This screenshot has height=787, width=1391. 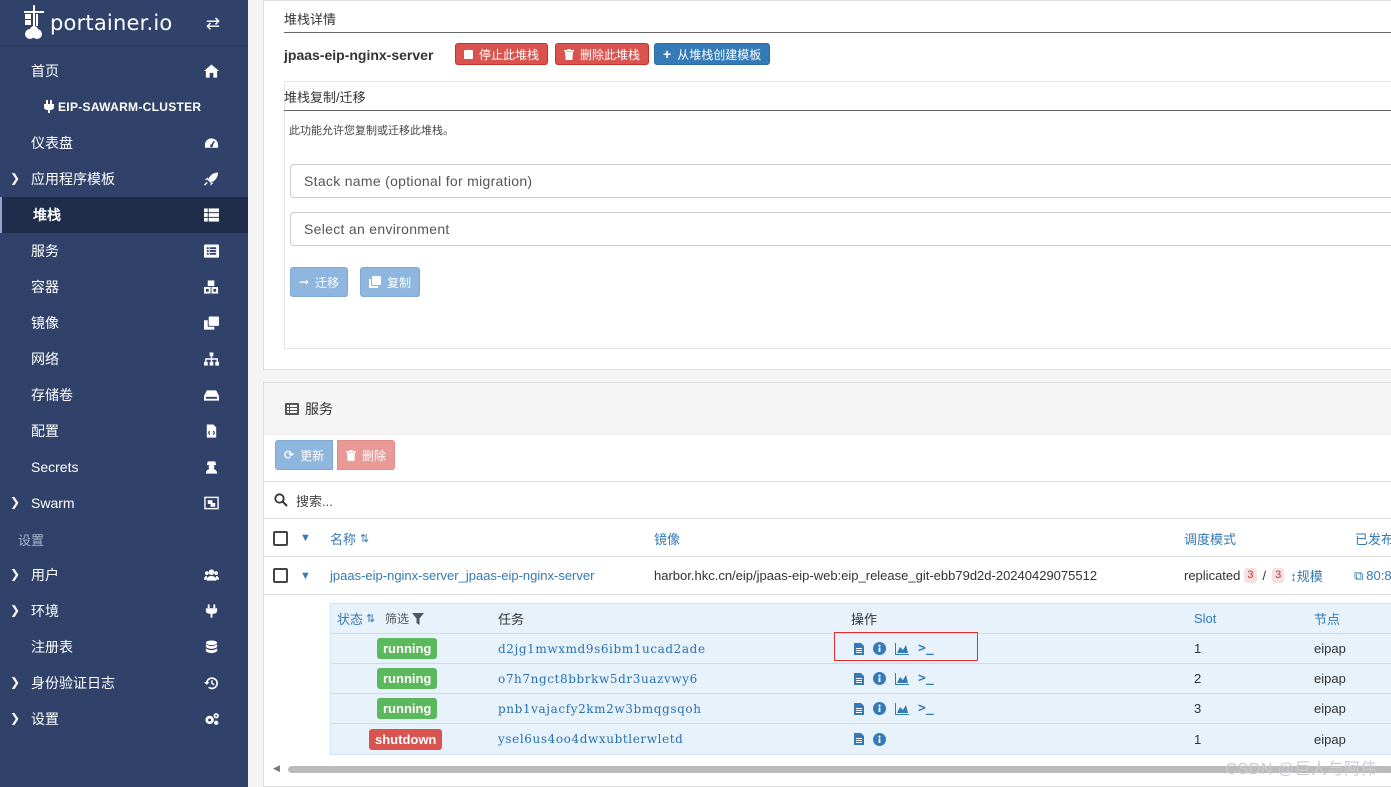 What do you see at coordinates (276, 768) in the screenshot?
I see `scroll-left-icon: ◀` at bounding box center [276, 768].